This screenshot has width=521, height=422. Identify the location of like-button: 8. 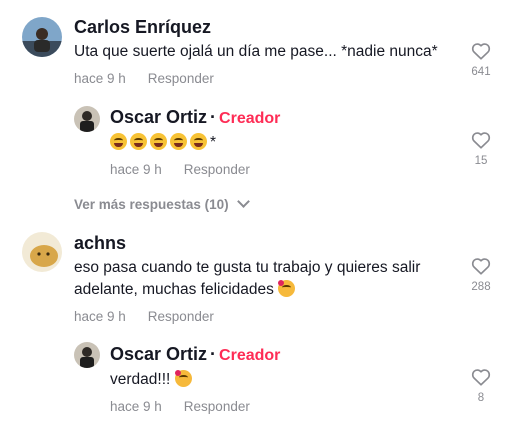
(481, 386).